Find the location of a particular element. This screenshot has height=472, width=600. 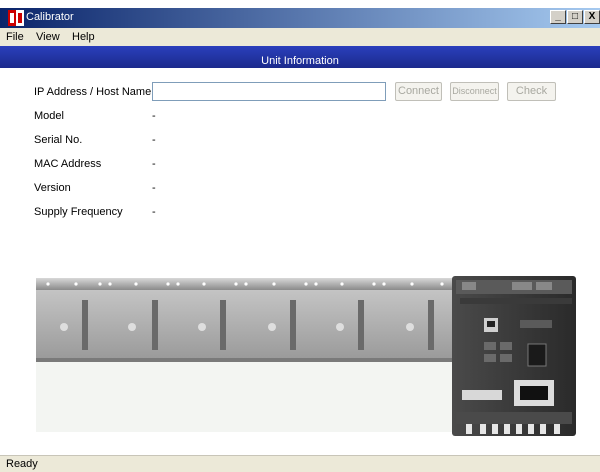

minimize-button: _ is located at coordinates (558, 17).